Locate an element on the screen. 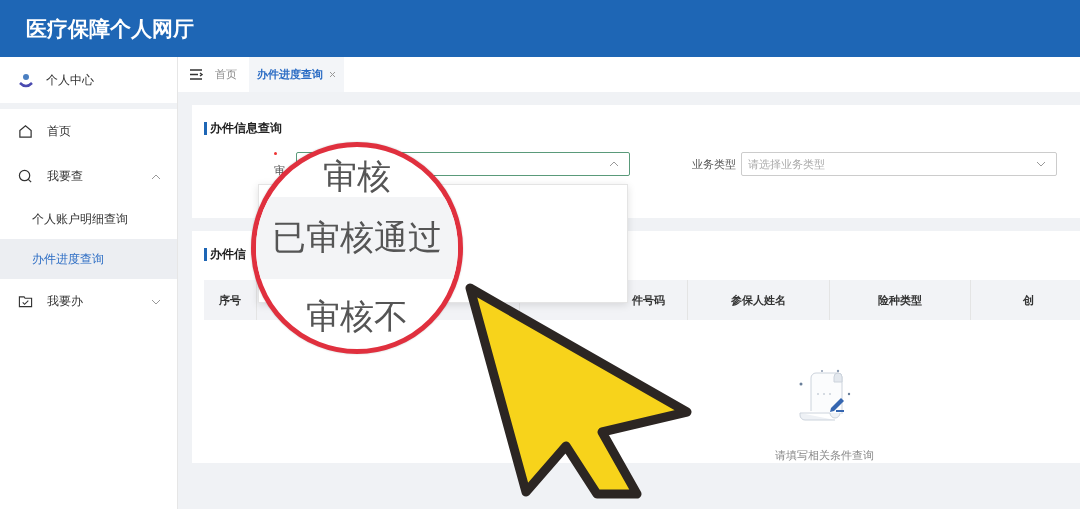  sidebar-item: 我要查 is located at coordinates (88, 176).